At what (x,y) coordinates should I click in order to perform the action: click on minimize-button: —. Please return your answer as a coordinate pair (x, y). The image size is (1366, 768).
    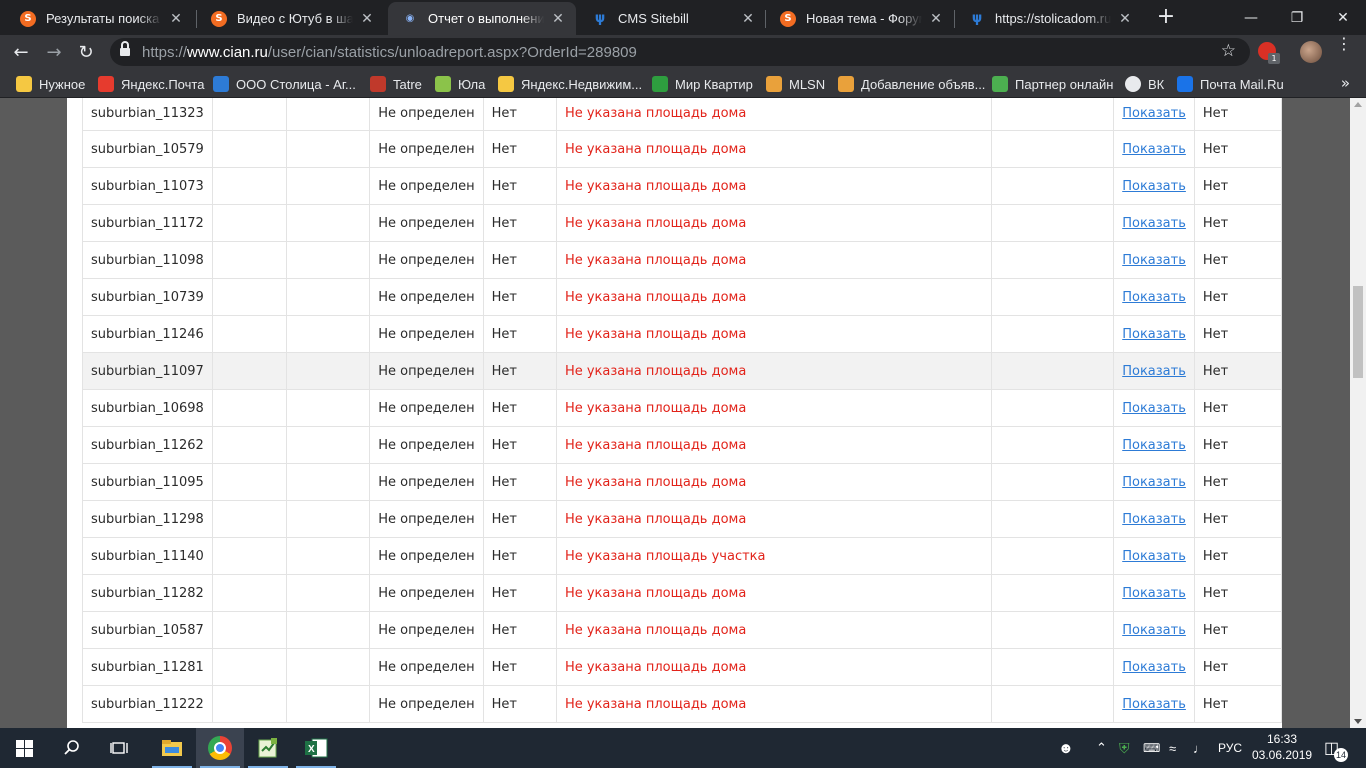
    Looking at the image, I should click on (1251, 17).